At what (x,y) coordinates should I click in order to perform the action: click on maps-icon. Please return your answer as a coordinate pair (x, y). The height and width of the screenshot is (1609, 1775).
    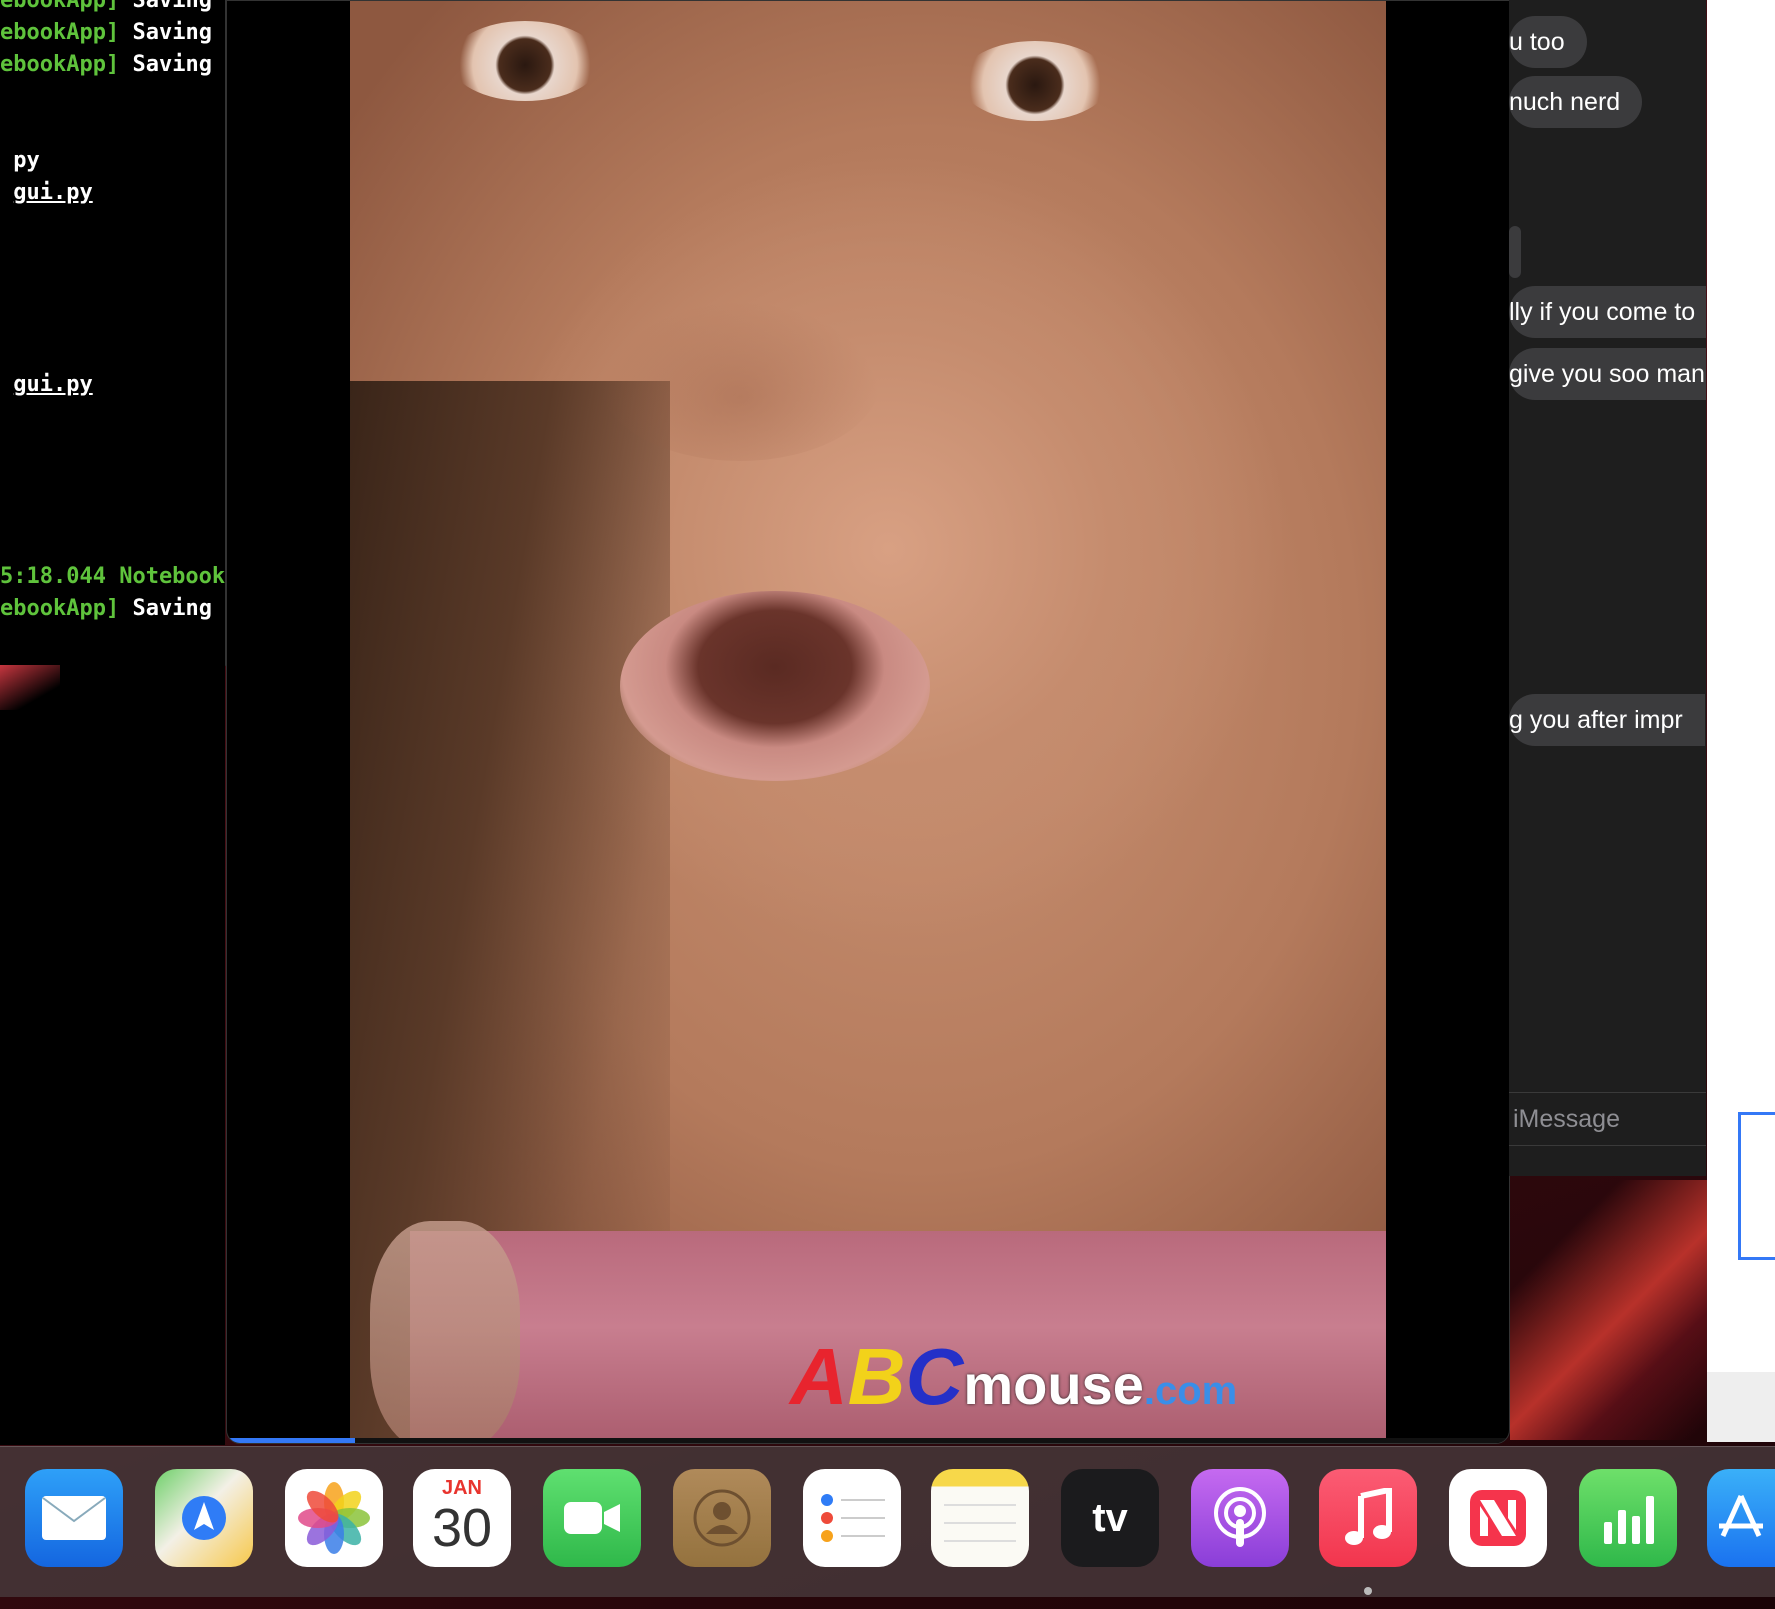
    Looking at the image, I should click on (204, 1518).